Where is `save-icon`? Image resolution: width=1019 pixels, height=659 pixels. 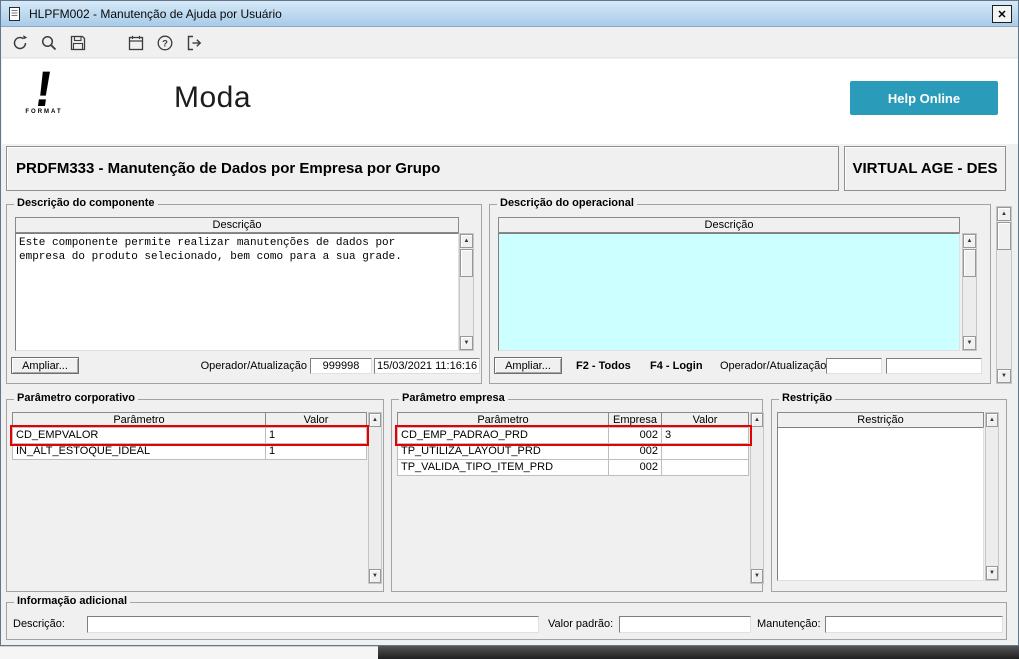
save-icon is located at coordinates (78, 43).